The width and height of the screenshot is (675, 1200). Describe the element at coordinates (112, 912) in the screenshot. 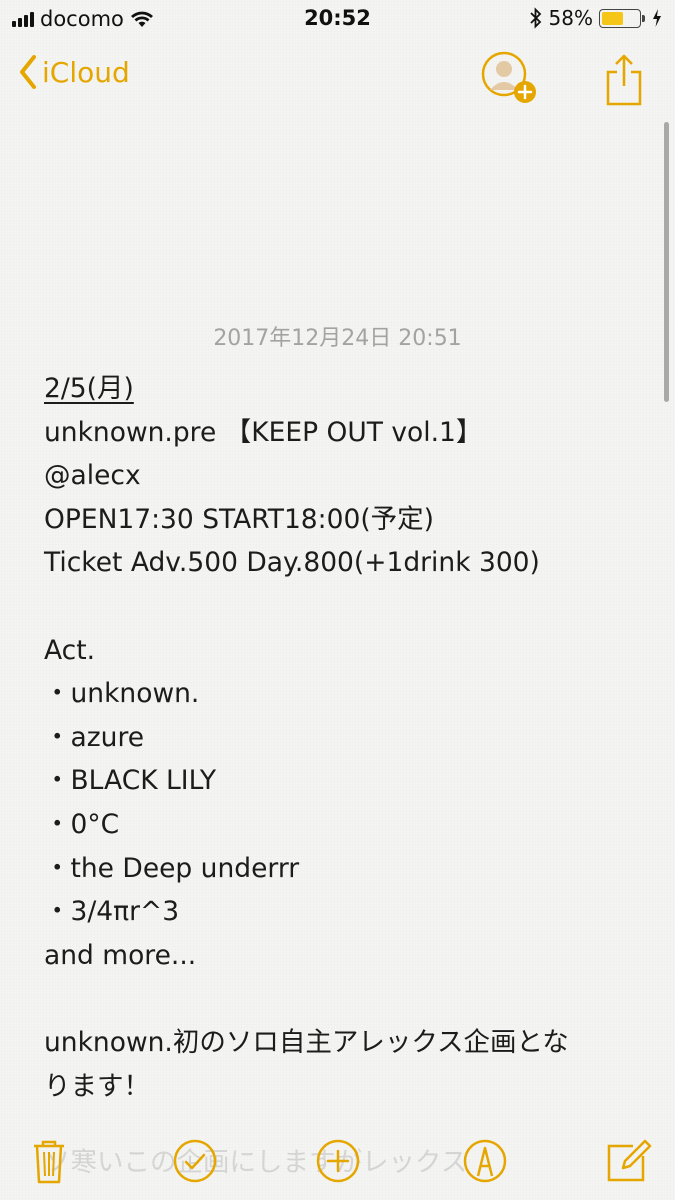

I see `note-line: ・3/4πr^3` at that location.